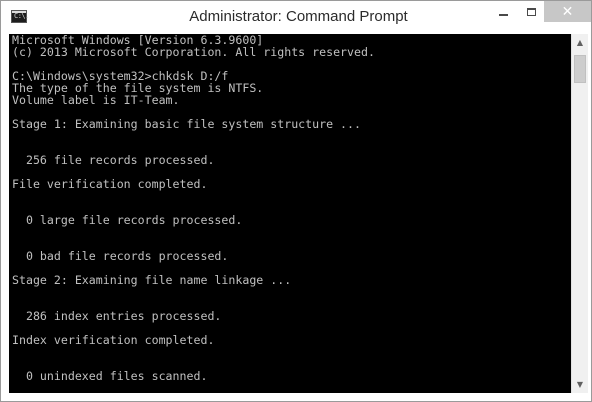 The image size is (592, 402). I want to click on scrollbar-thumb, so click(580, 69).